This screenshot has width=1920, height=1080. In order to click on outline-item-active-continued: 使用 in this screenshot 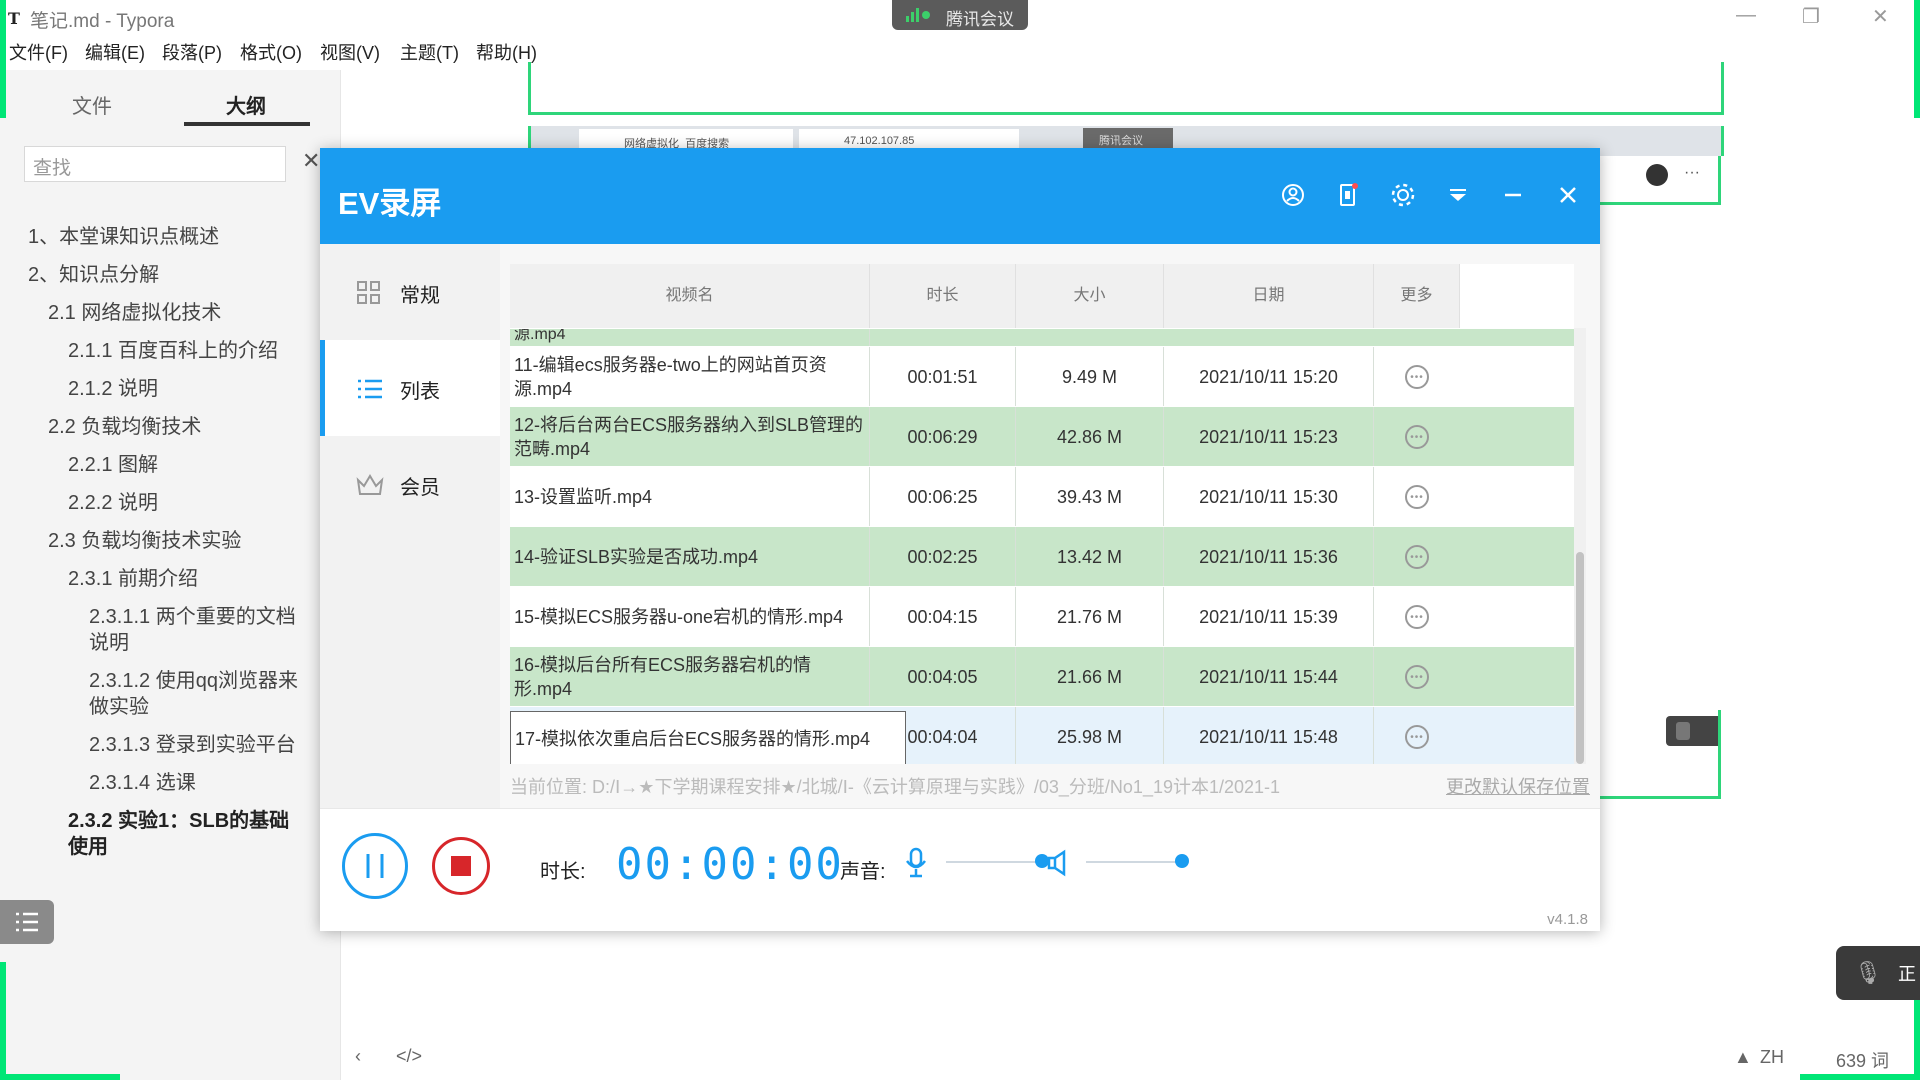, I will do `click(88, 847)`.